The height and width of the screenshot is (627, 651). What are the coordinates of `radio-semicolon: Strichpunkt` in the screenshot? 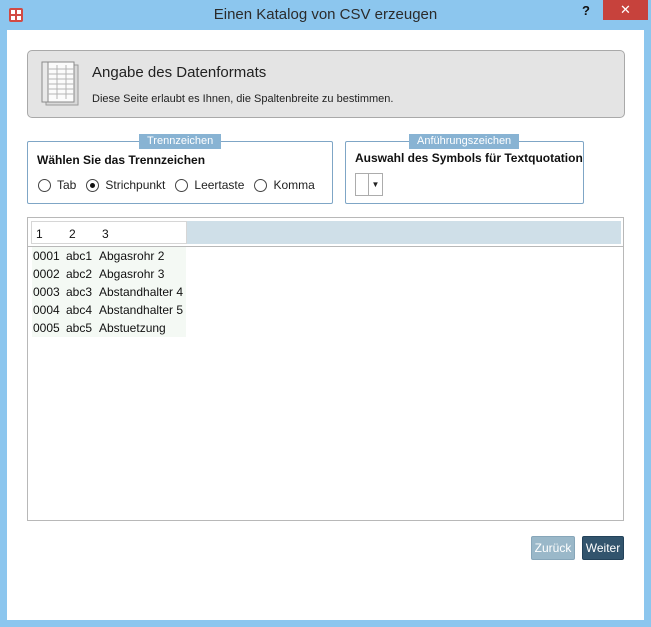 It's located at (125, 185).